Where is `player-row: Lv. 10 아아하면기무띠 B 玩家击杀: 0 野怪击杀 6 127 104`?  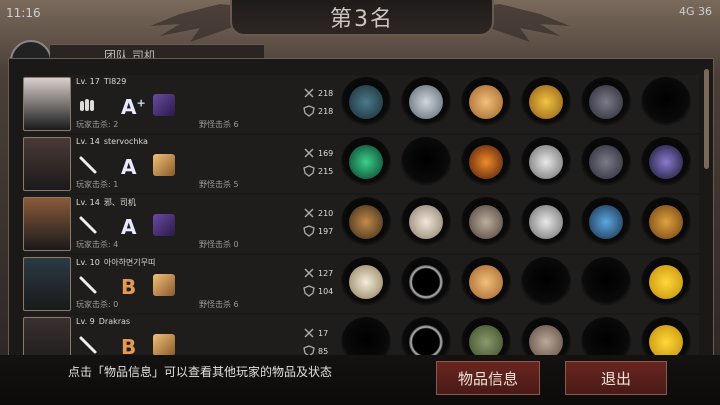 player-row: Lv. 10 아아하면기무띠 B 玩家击杀: 0 野怪击杀 6 127 104 is located at coordinates (361, 284).